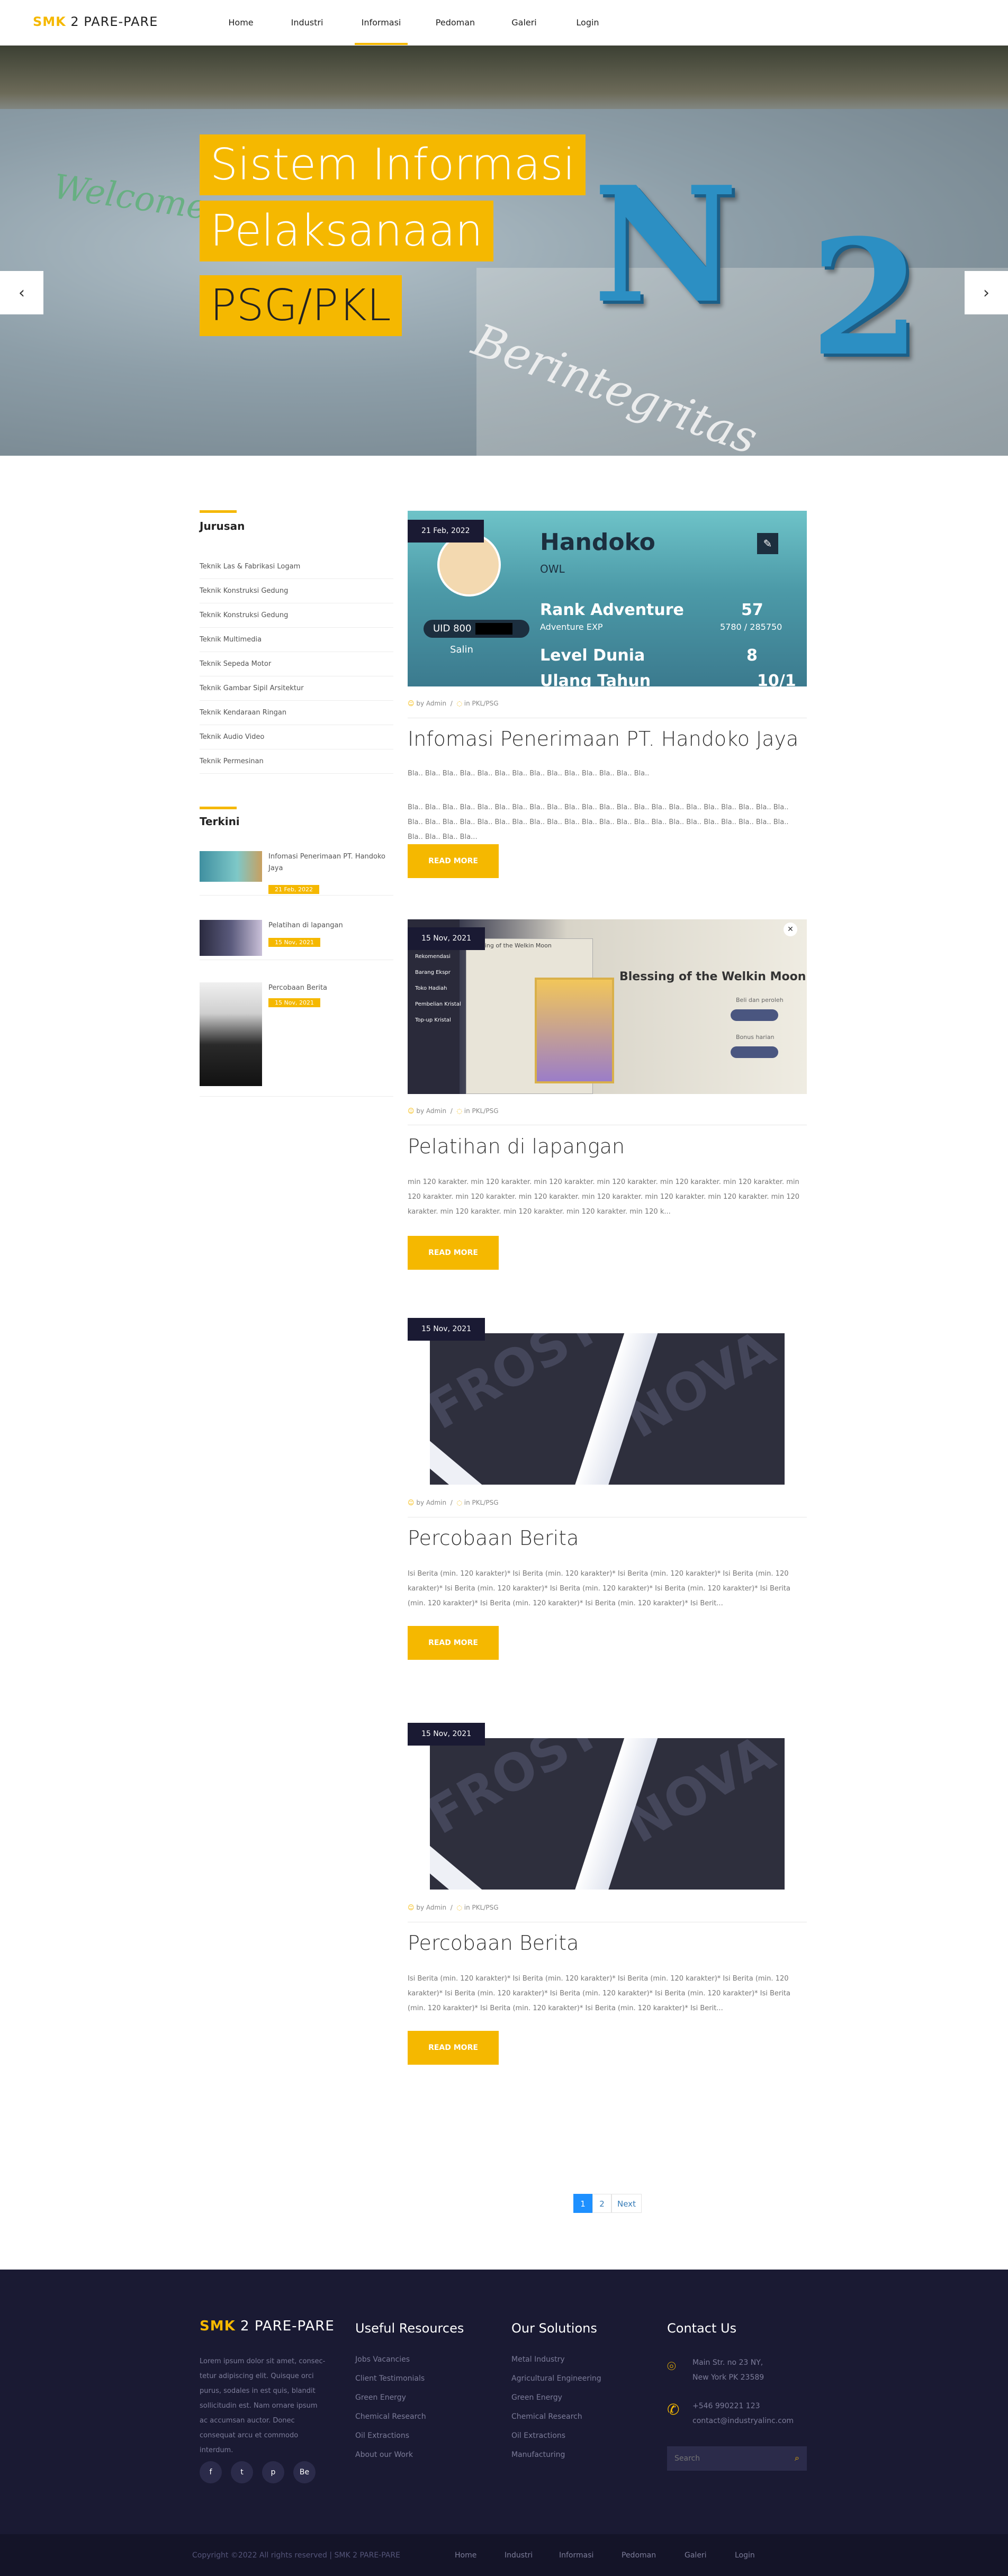 This screenshot has height=2576, width=1008. Describe the element at coordinates (390, 2454) in the screenshot. I see `footer-link: About our Work` at that location.